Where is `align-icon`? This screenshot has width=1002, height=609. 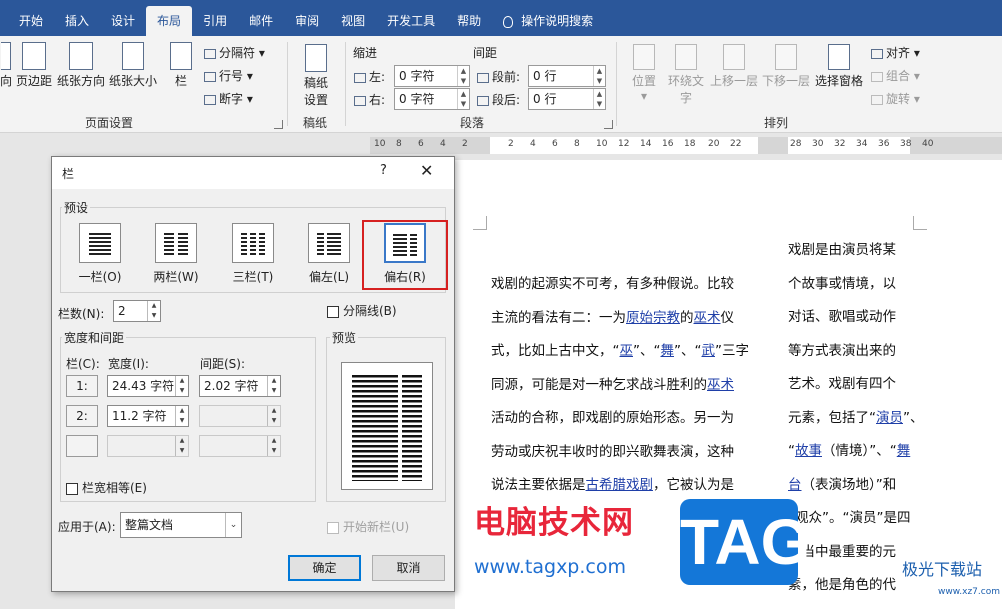
align-icon is located at coordinates (877, 53).